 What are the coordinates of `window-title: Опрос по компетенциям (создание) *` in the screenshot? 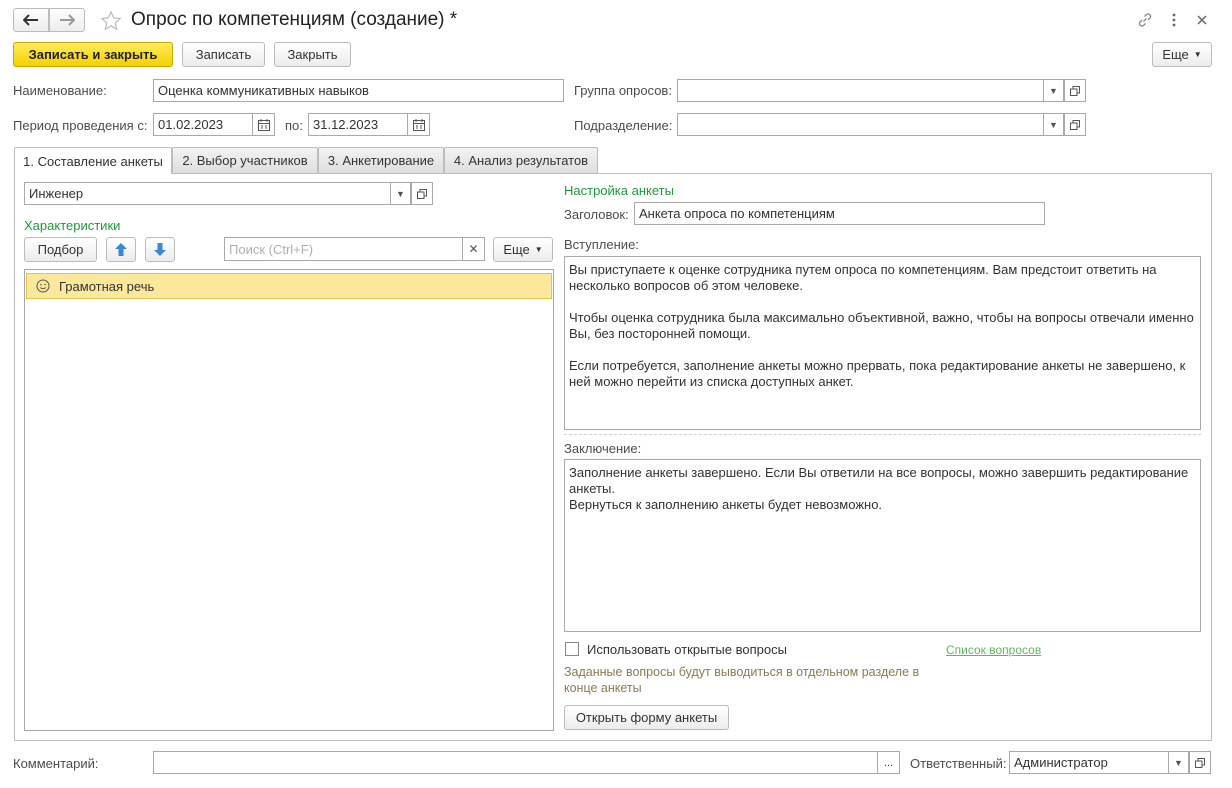 It's located at (294, 19).